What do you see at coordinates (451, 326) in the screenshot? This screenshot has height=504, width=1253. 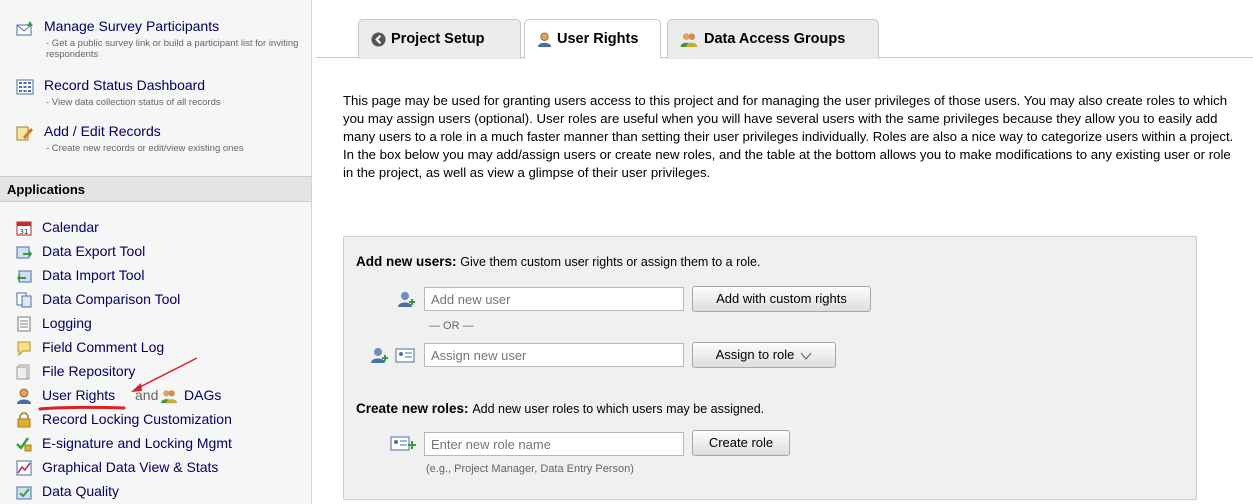 I see `or-separator: — OR —` at bounding box center [451, 326].